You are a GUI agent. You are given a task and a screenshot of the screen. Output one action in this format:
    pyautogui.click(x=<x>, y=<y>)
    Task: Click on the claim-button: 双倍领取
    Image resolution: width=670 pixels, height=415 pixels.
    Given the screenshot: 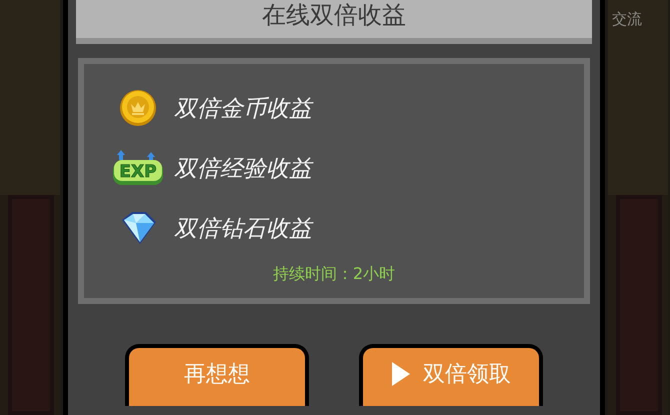 What is the action you would take?
    pyautogui.click(x=451, y=375)
    